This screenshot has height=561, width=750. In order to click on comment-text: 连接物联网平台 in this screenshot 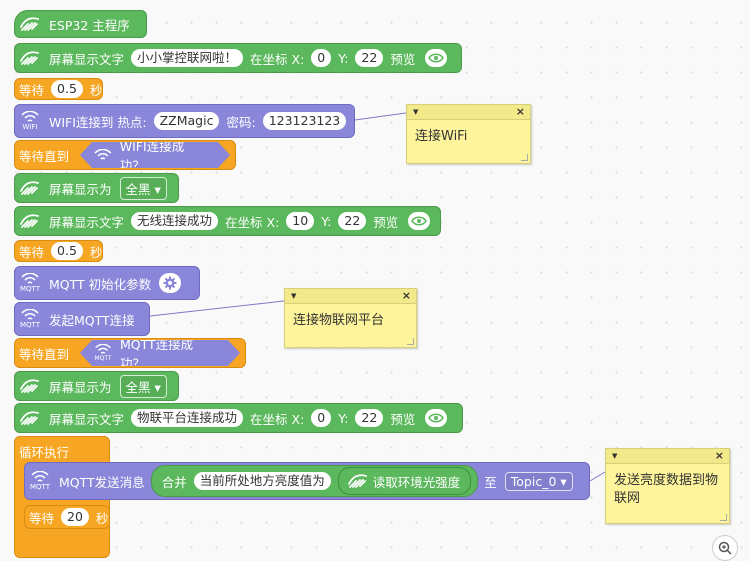, I will do `click(350, 321)`.